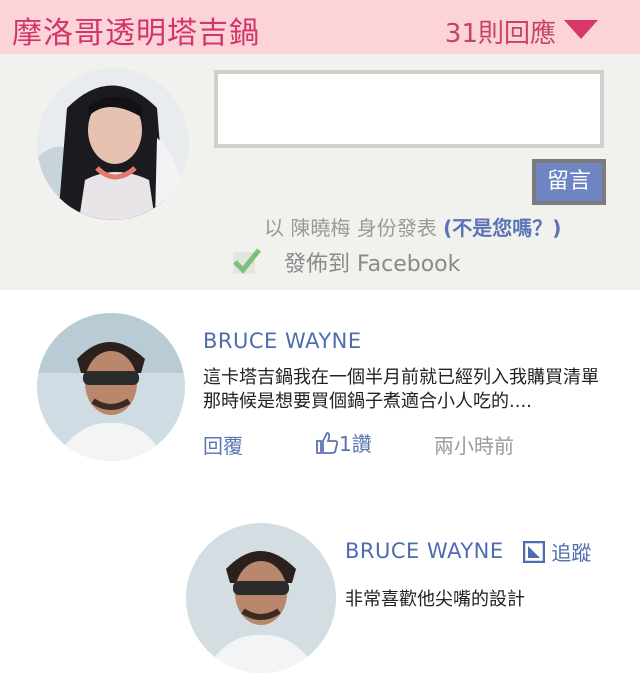 This screenshot has width=640, height=673. I want to click on follow-label: 追蹤, so click(571, 553).